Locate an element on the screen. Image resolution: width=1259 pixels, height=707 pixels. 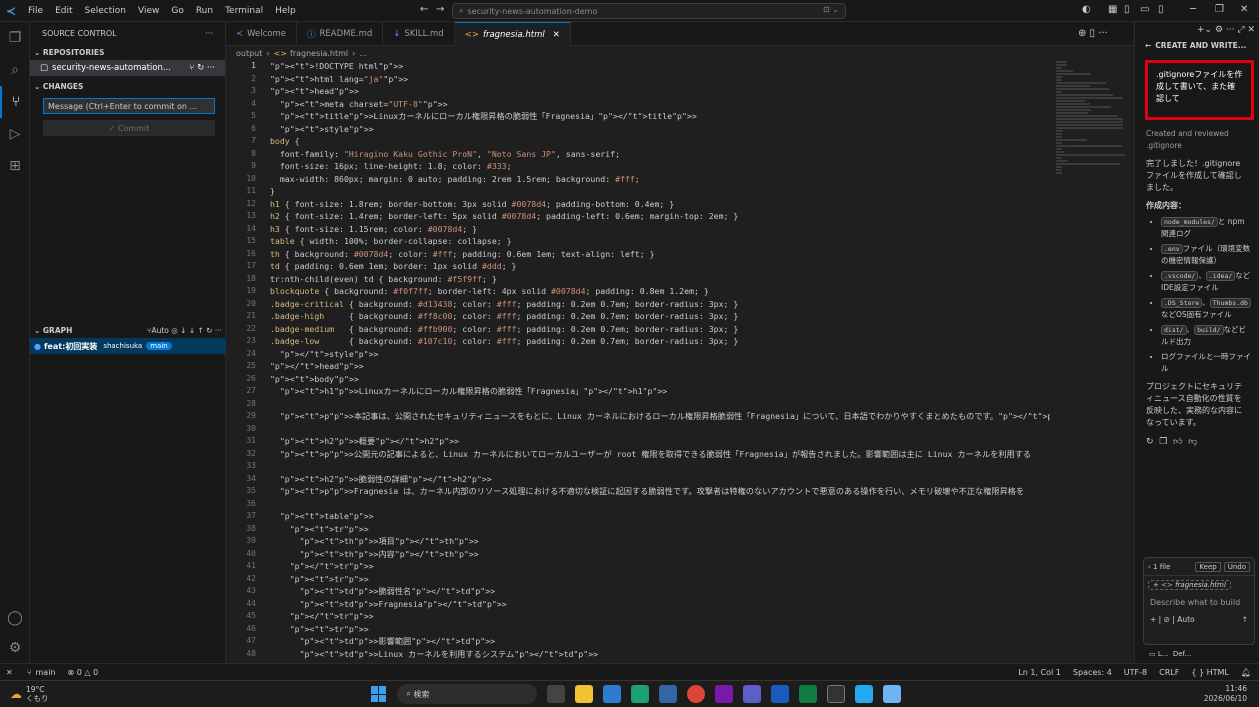
graph-commit-row: ● feat:初回実装 shachisuka main is located at coordinates (128, 346).